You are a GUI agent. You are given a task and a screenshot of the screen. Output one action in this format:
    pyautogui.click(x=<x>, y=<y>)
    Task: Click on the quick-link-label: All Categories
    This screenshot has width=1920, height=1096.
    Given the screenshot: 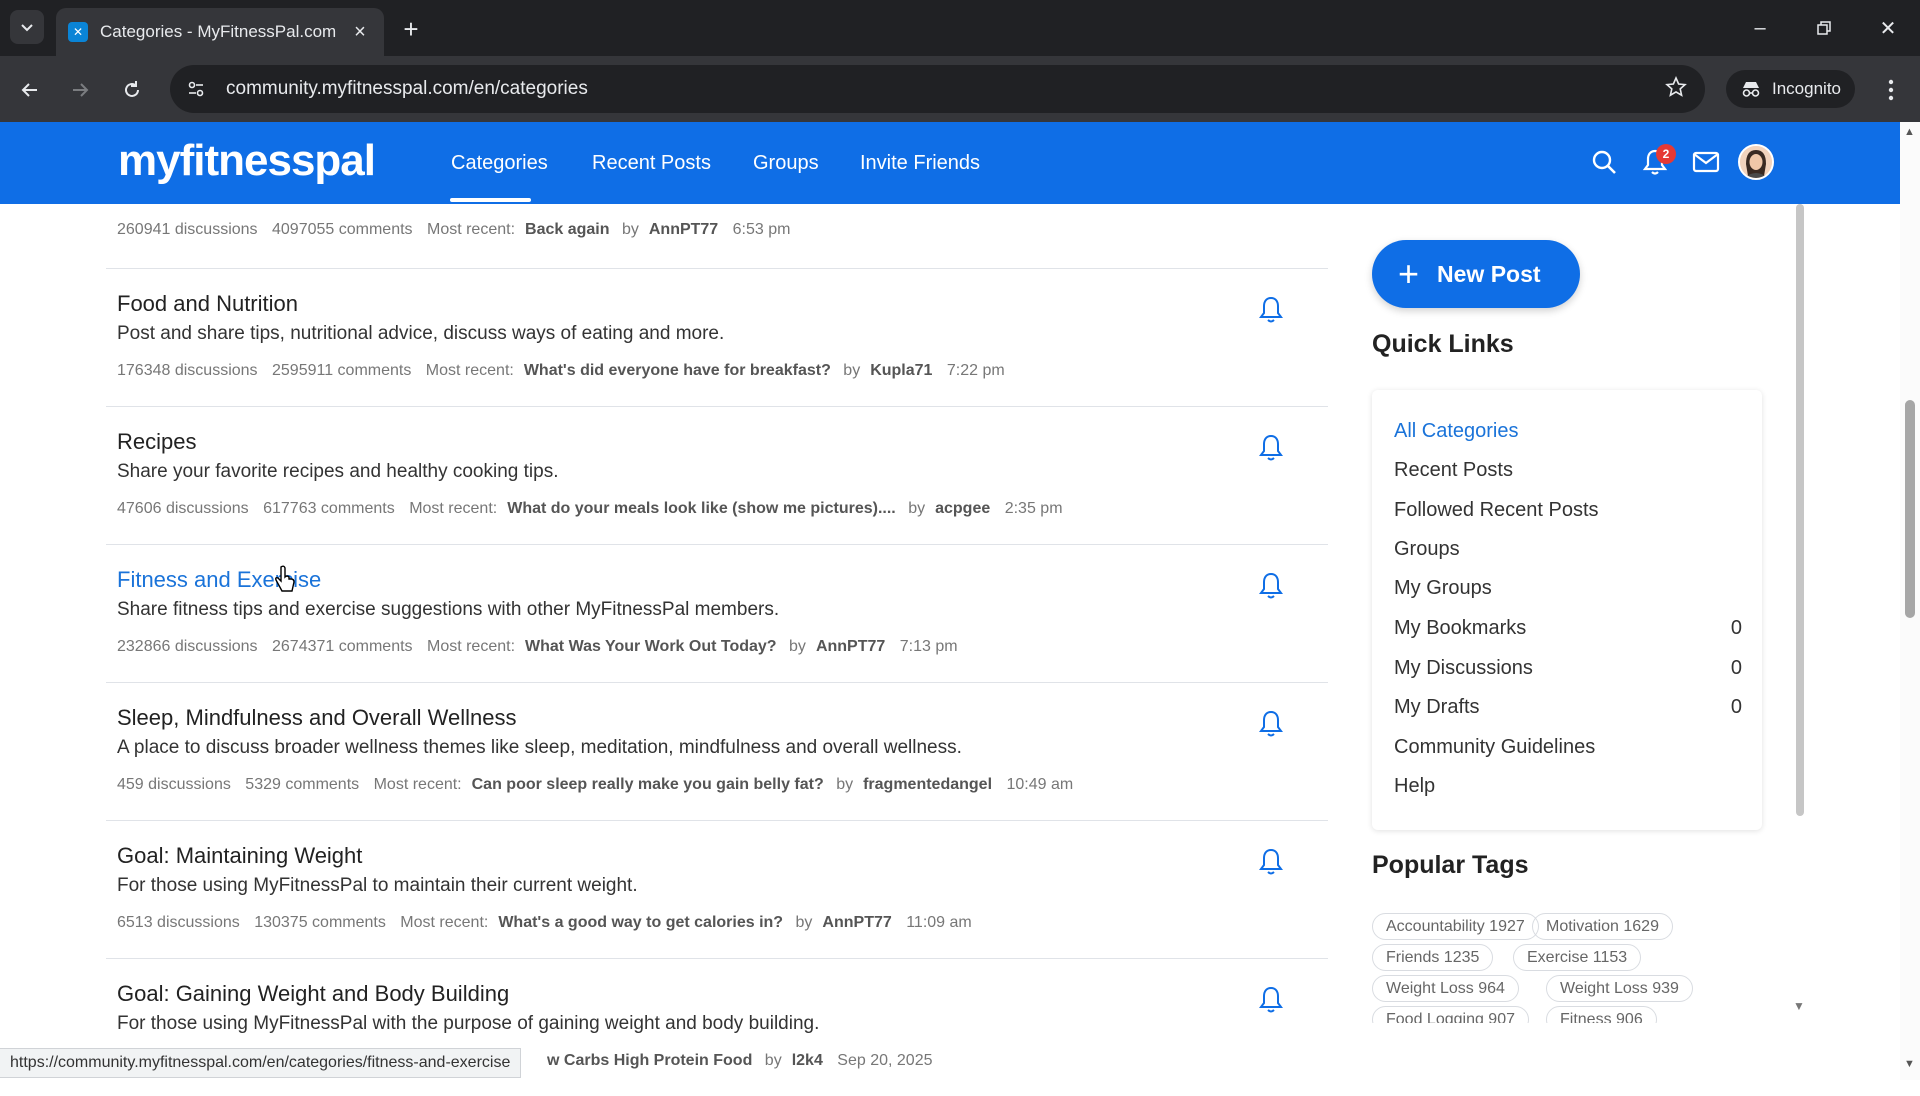 What is the action you would take?
    pyautogui.click(x=1456, y=431)
    